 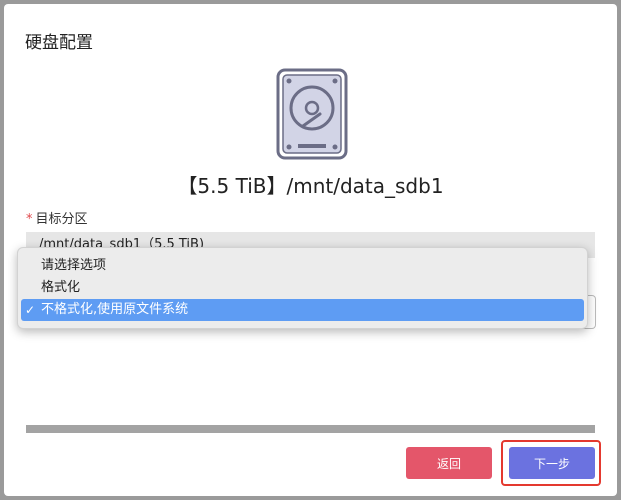 I want to click on check-icon: ✓, so click(x=30, y=310).